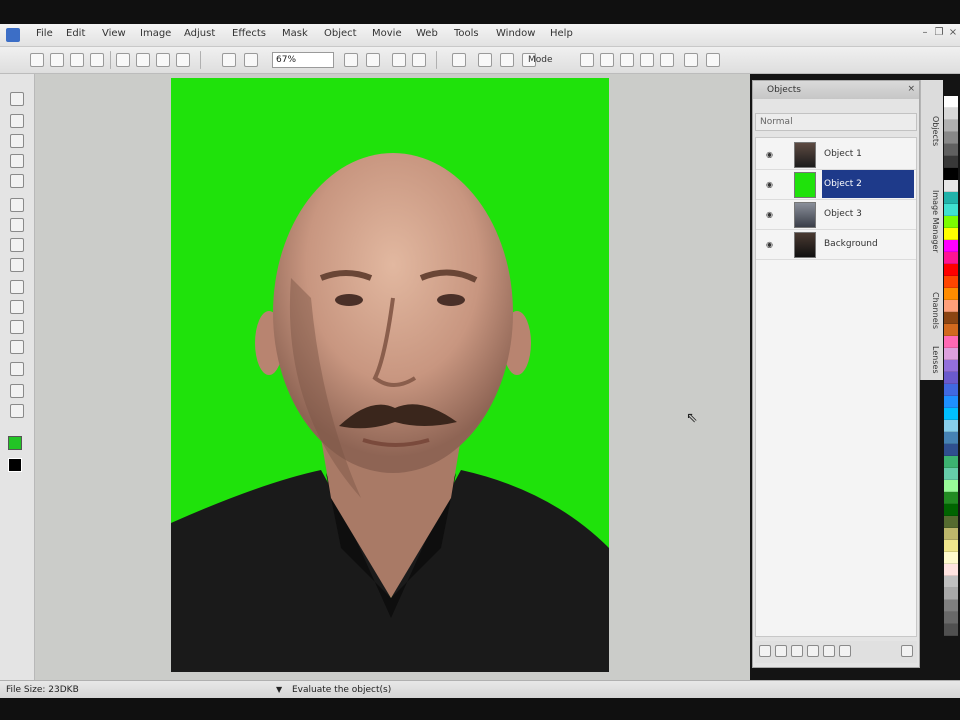 The width and height of the screenshot is (960, 720). Describe the element at coordinates (17, 121) in the screenshot. I see `shape-tool-icon` at that location.